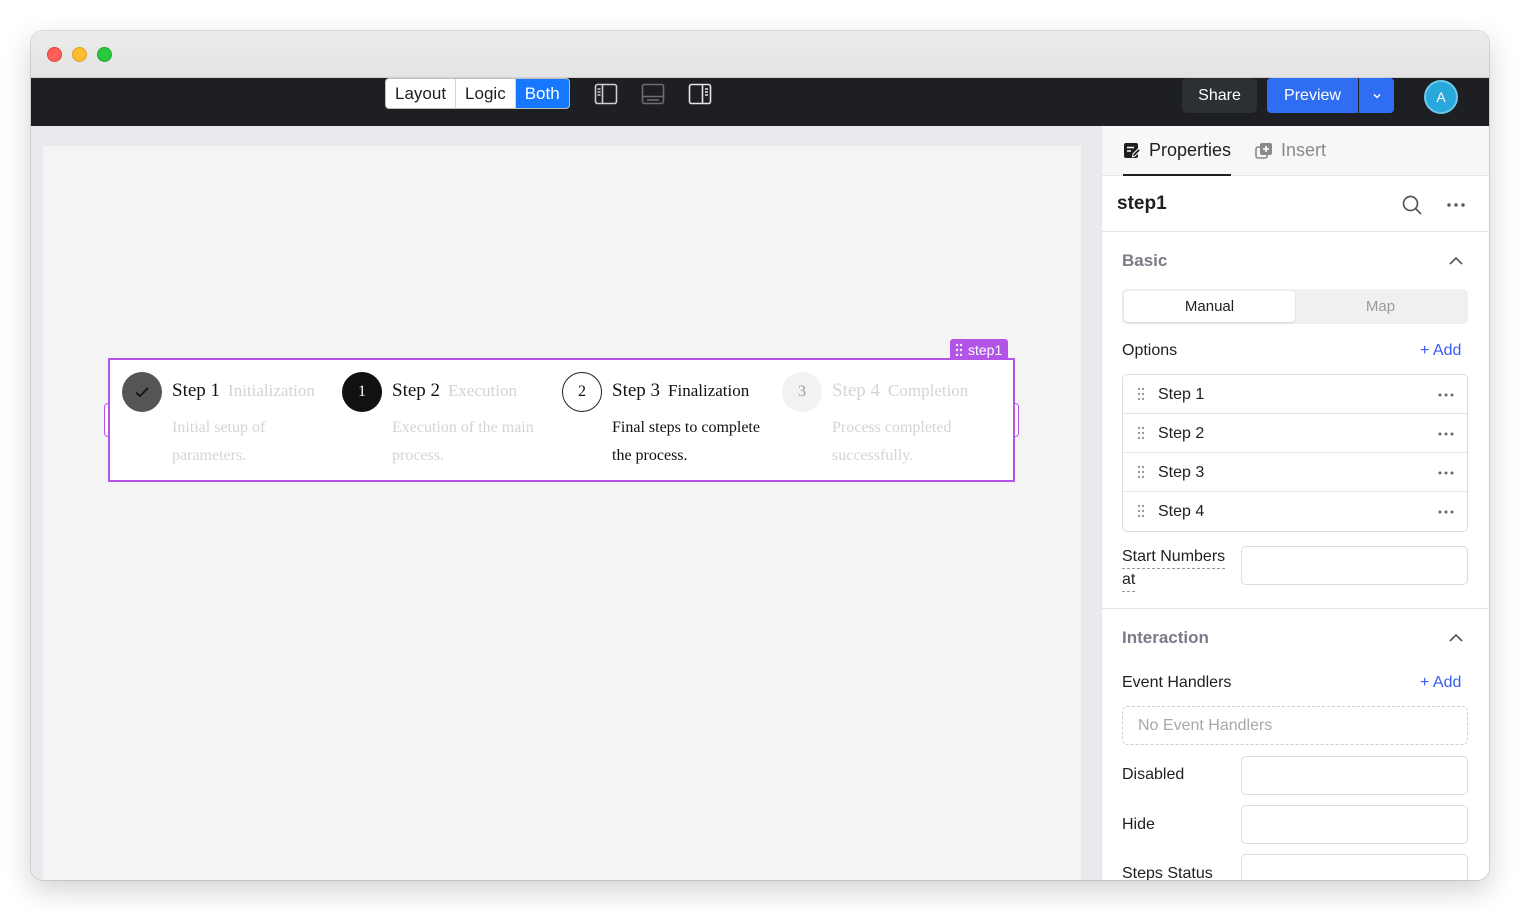  I want to click on minimize-window-button, so click(79, 54).